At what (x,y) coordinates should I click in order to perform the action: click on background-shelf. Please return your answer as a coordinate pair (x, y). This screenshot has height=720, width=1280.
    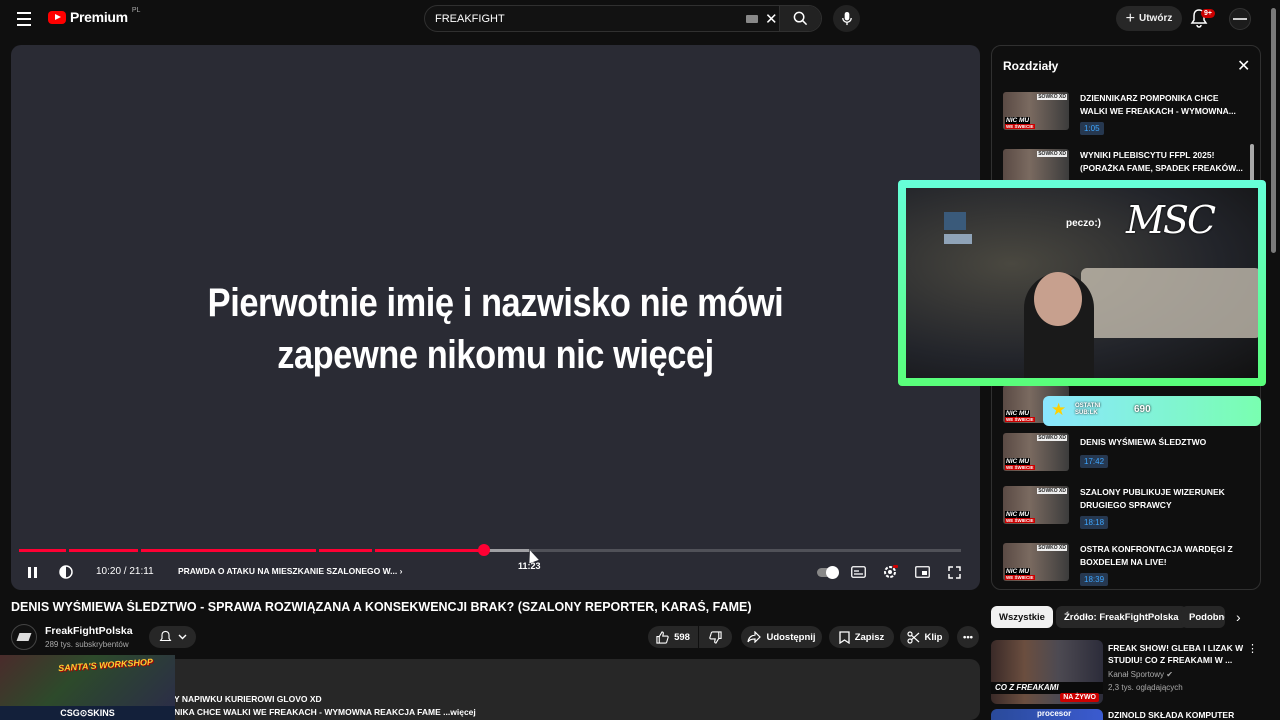
    Looking at the image, I should click on (958, 239).